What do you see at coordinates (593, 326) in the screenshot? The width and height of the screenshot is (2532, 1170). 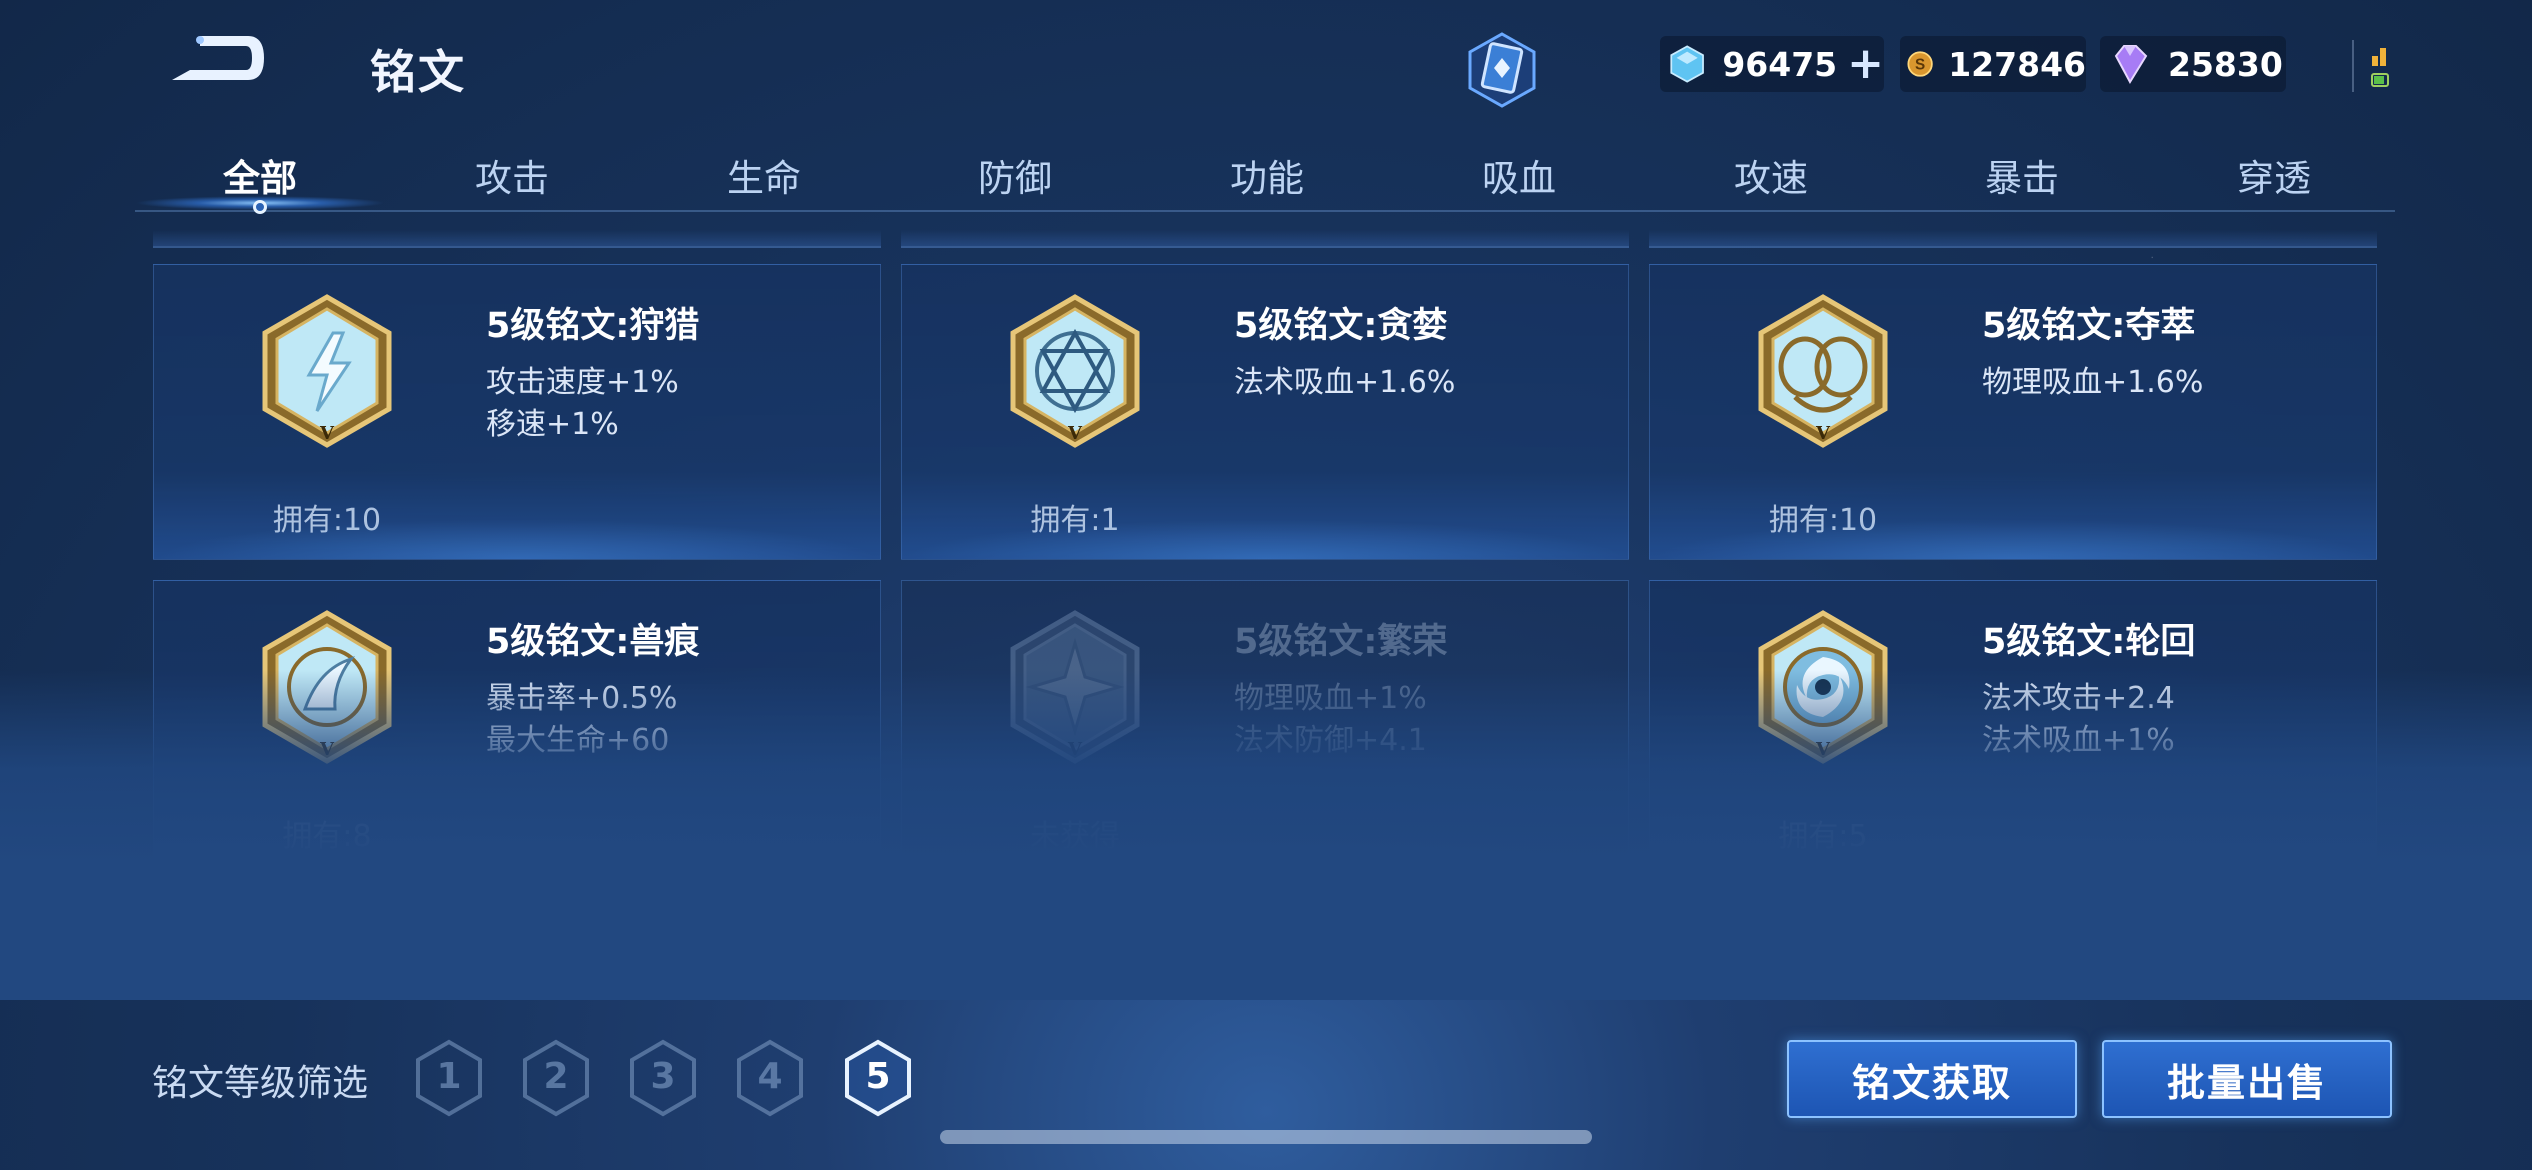 I see `inscription-name: 5级铭文:狩猎` at bounding box center [593, 326].